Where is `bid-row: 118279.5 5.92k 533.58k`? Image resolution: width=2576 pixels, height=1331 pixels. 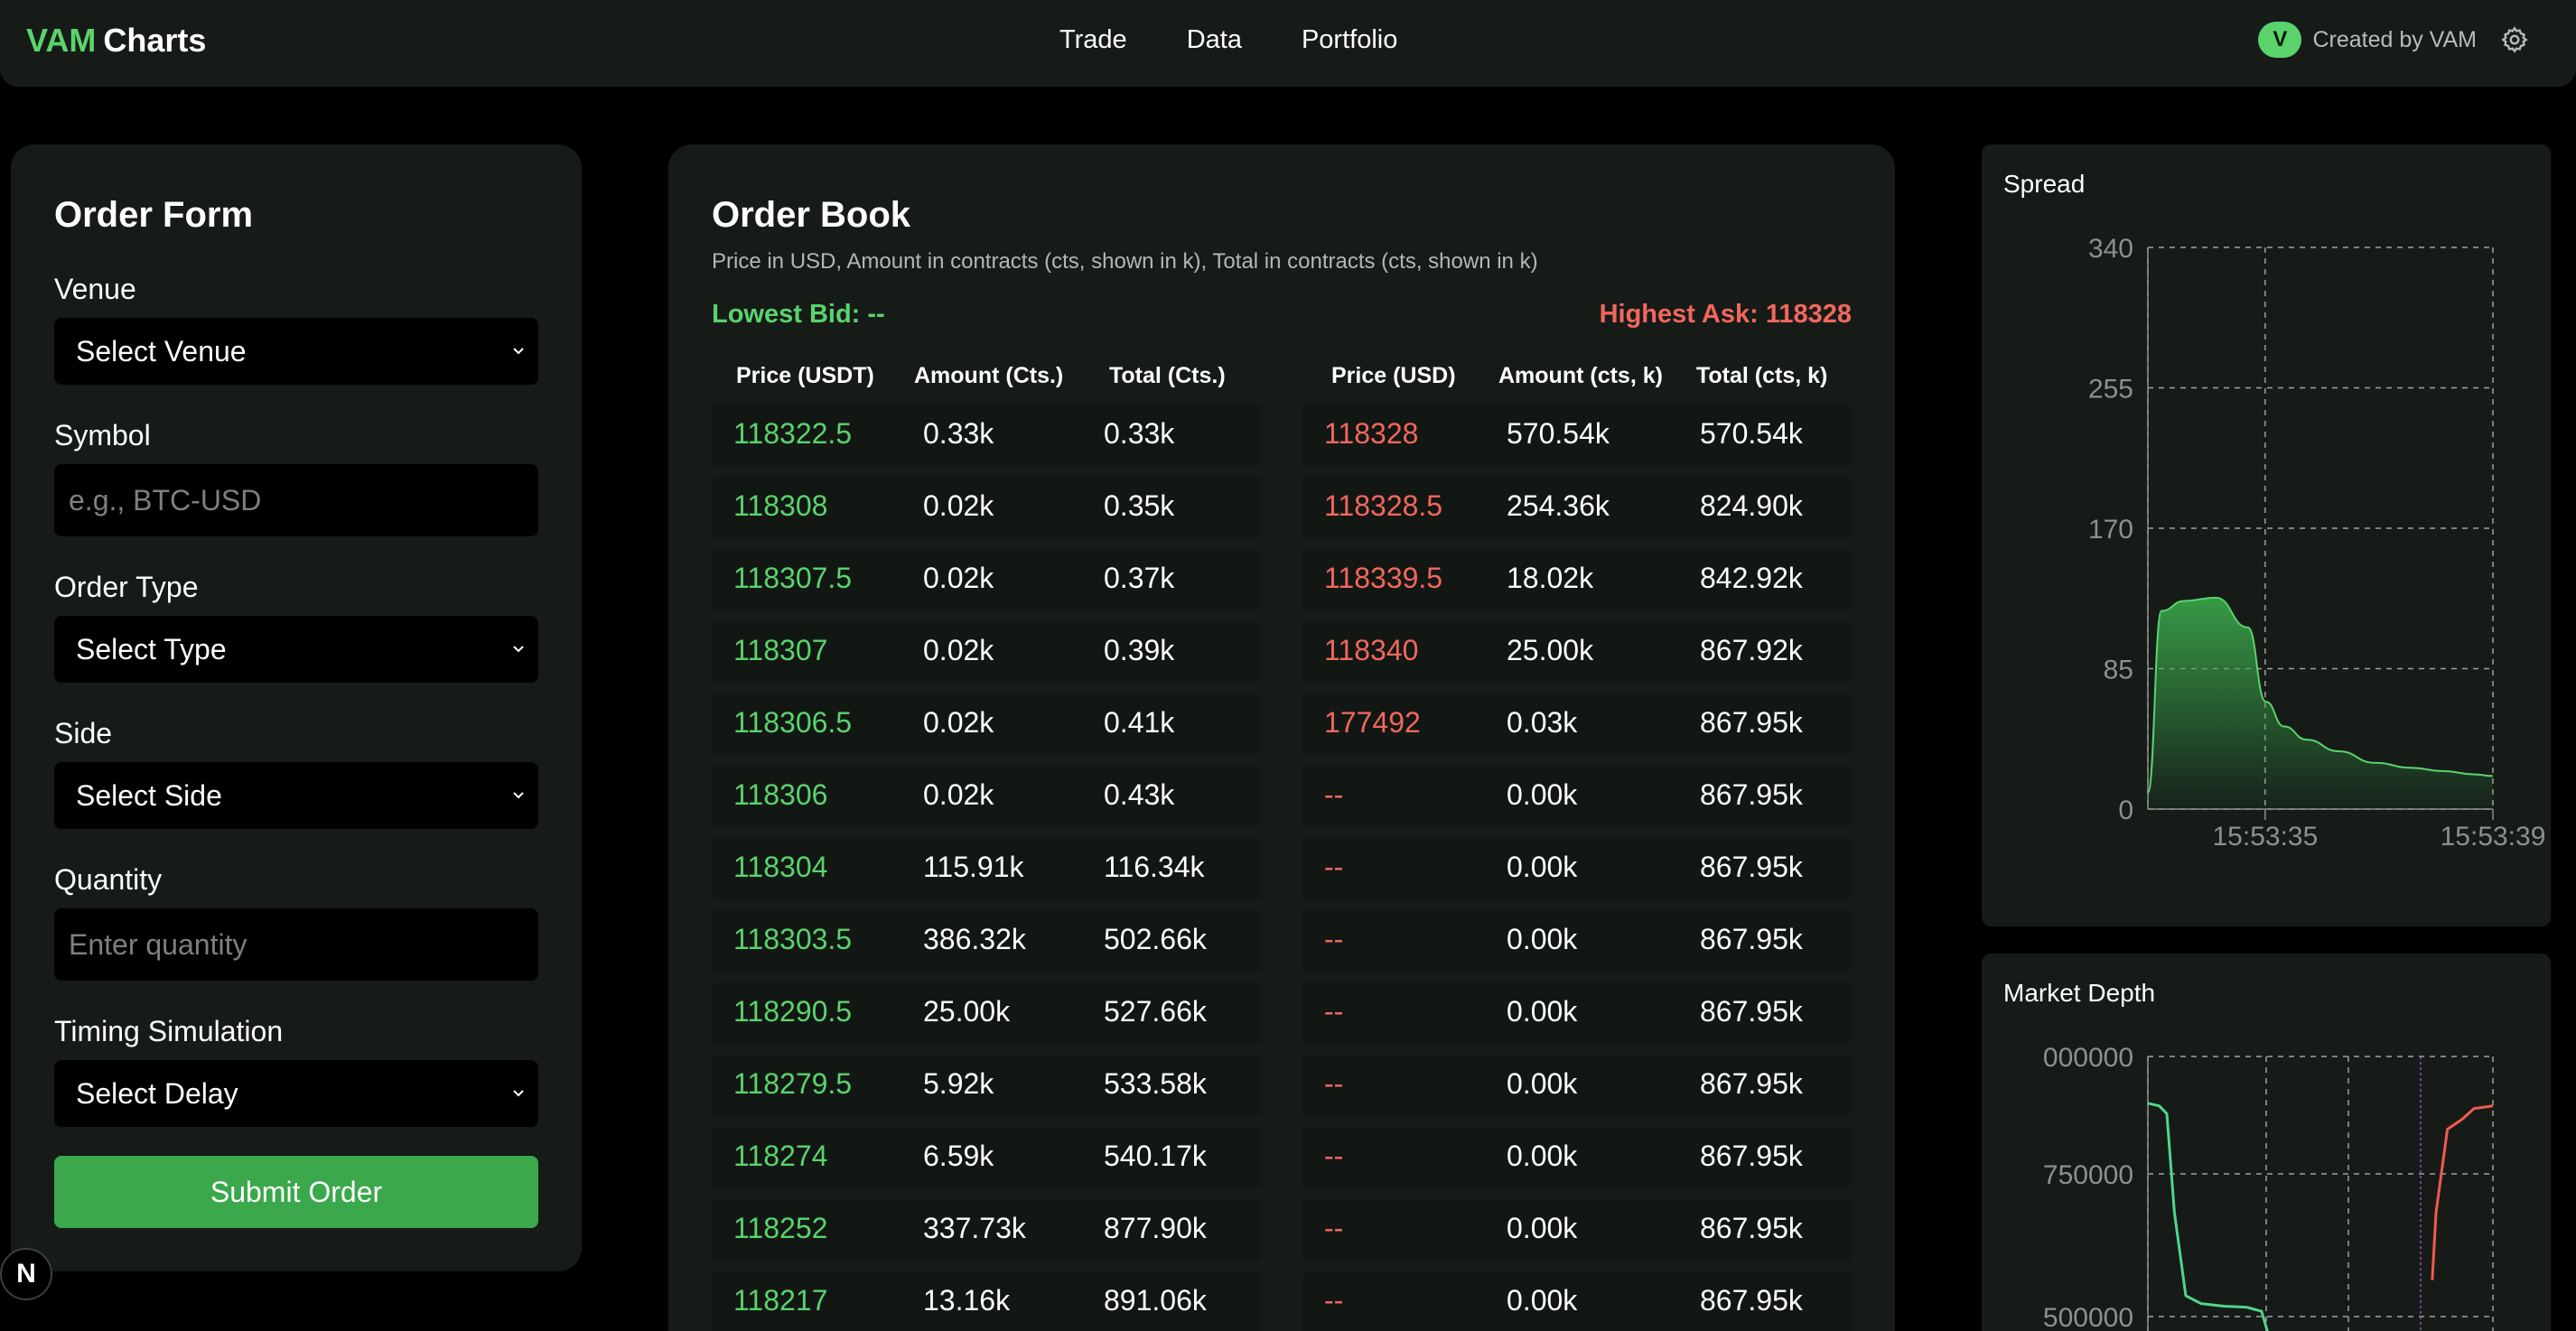
bid-row: 118279.5 5.92k 533.58k is located at coordinates (987, 1086).